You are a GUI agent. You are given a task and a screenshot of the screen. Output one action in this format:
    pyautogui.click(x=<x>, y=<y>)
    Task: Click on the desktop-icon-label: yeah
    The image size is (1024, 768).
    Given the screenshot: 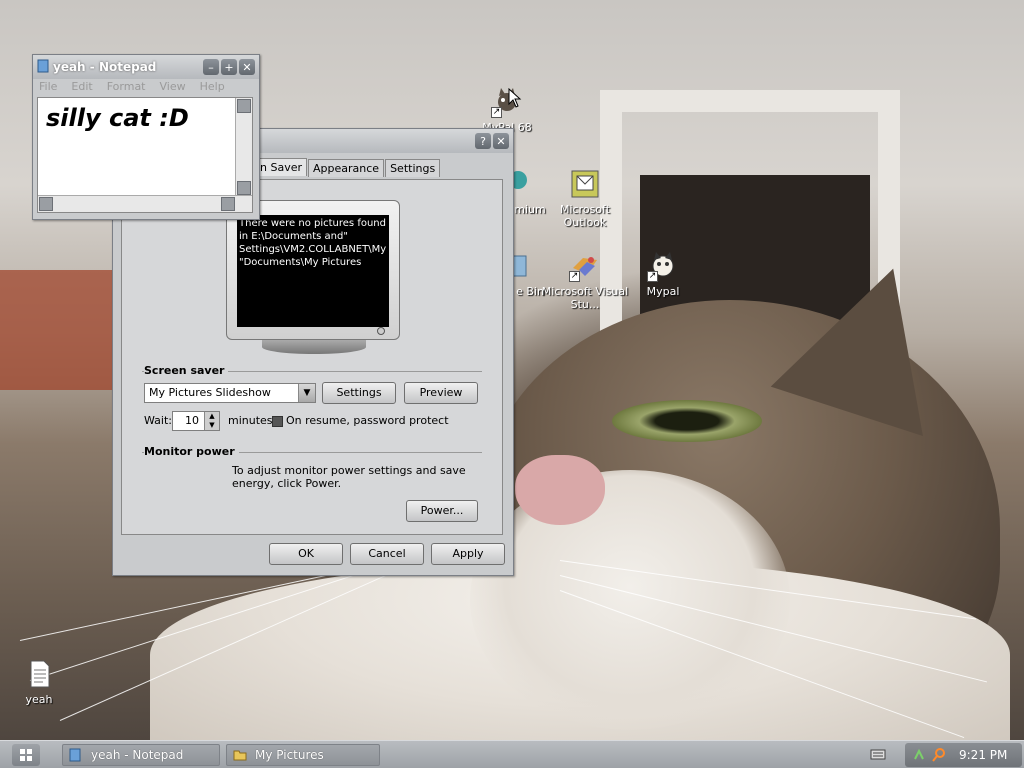 What is the action you would take?
    pyautogui.click(x=39, y=699)
    